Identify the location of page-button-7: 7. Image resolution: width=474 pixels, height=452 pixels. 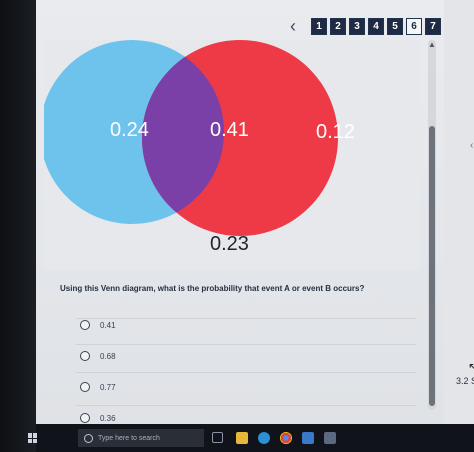
(433, 26).